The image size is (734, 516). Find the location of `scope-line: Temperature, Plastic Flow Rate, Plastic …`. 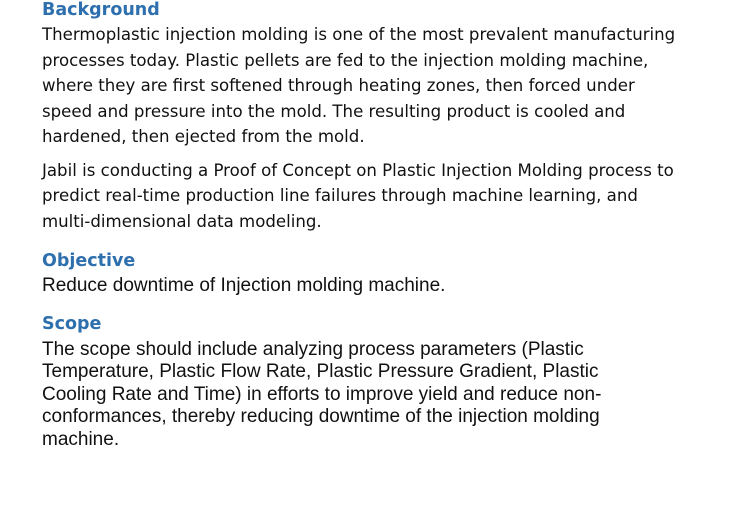

scope-line: Temperature, Plastic Flow Rate, Plastic … is located at coordinates (320, 372).